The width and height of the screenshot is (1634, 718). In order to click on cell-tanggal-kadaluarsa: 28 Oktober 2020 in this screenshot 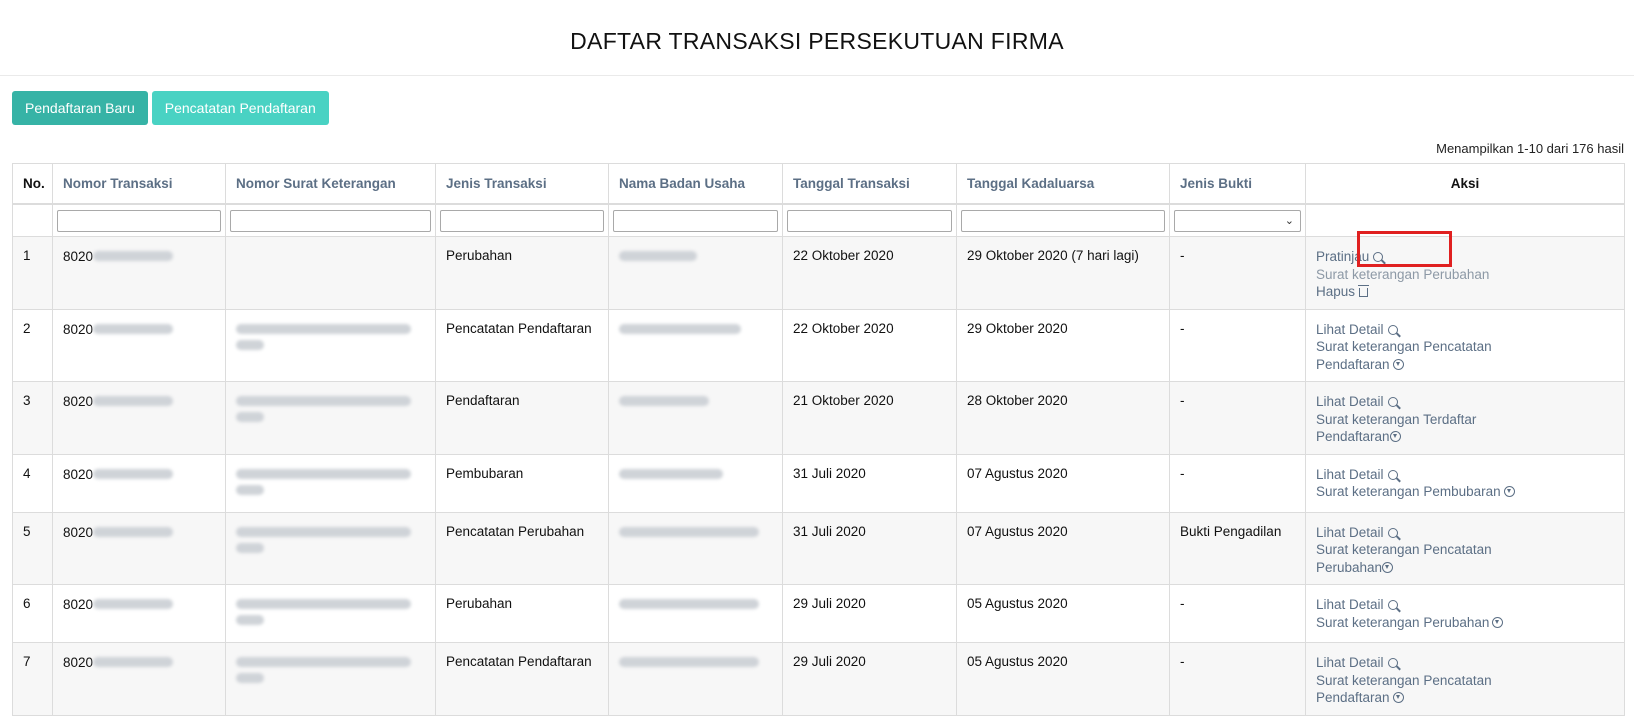, I will do `click(1063, 418)`.